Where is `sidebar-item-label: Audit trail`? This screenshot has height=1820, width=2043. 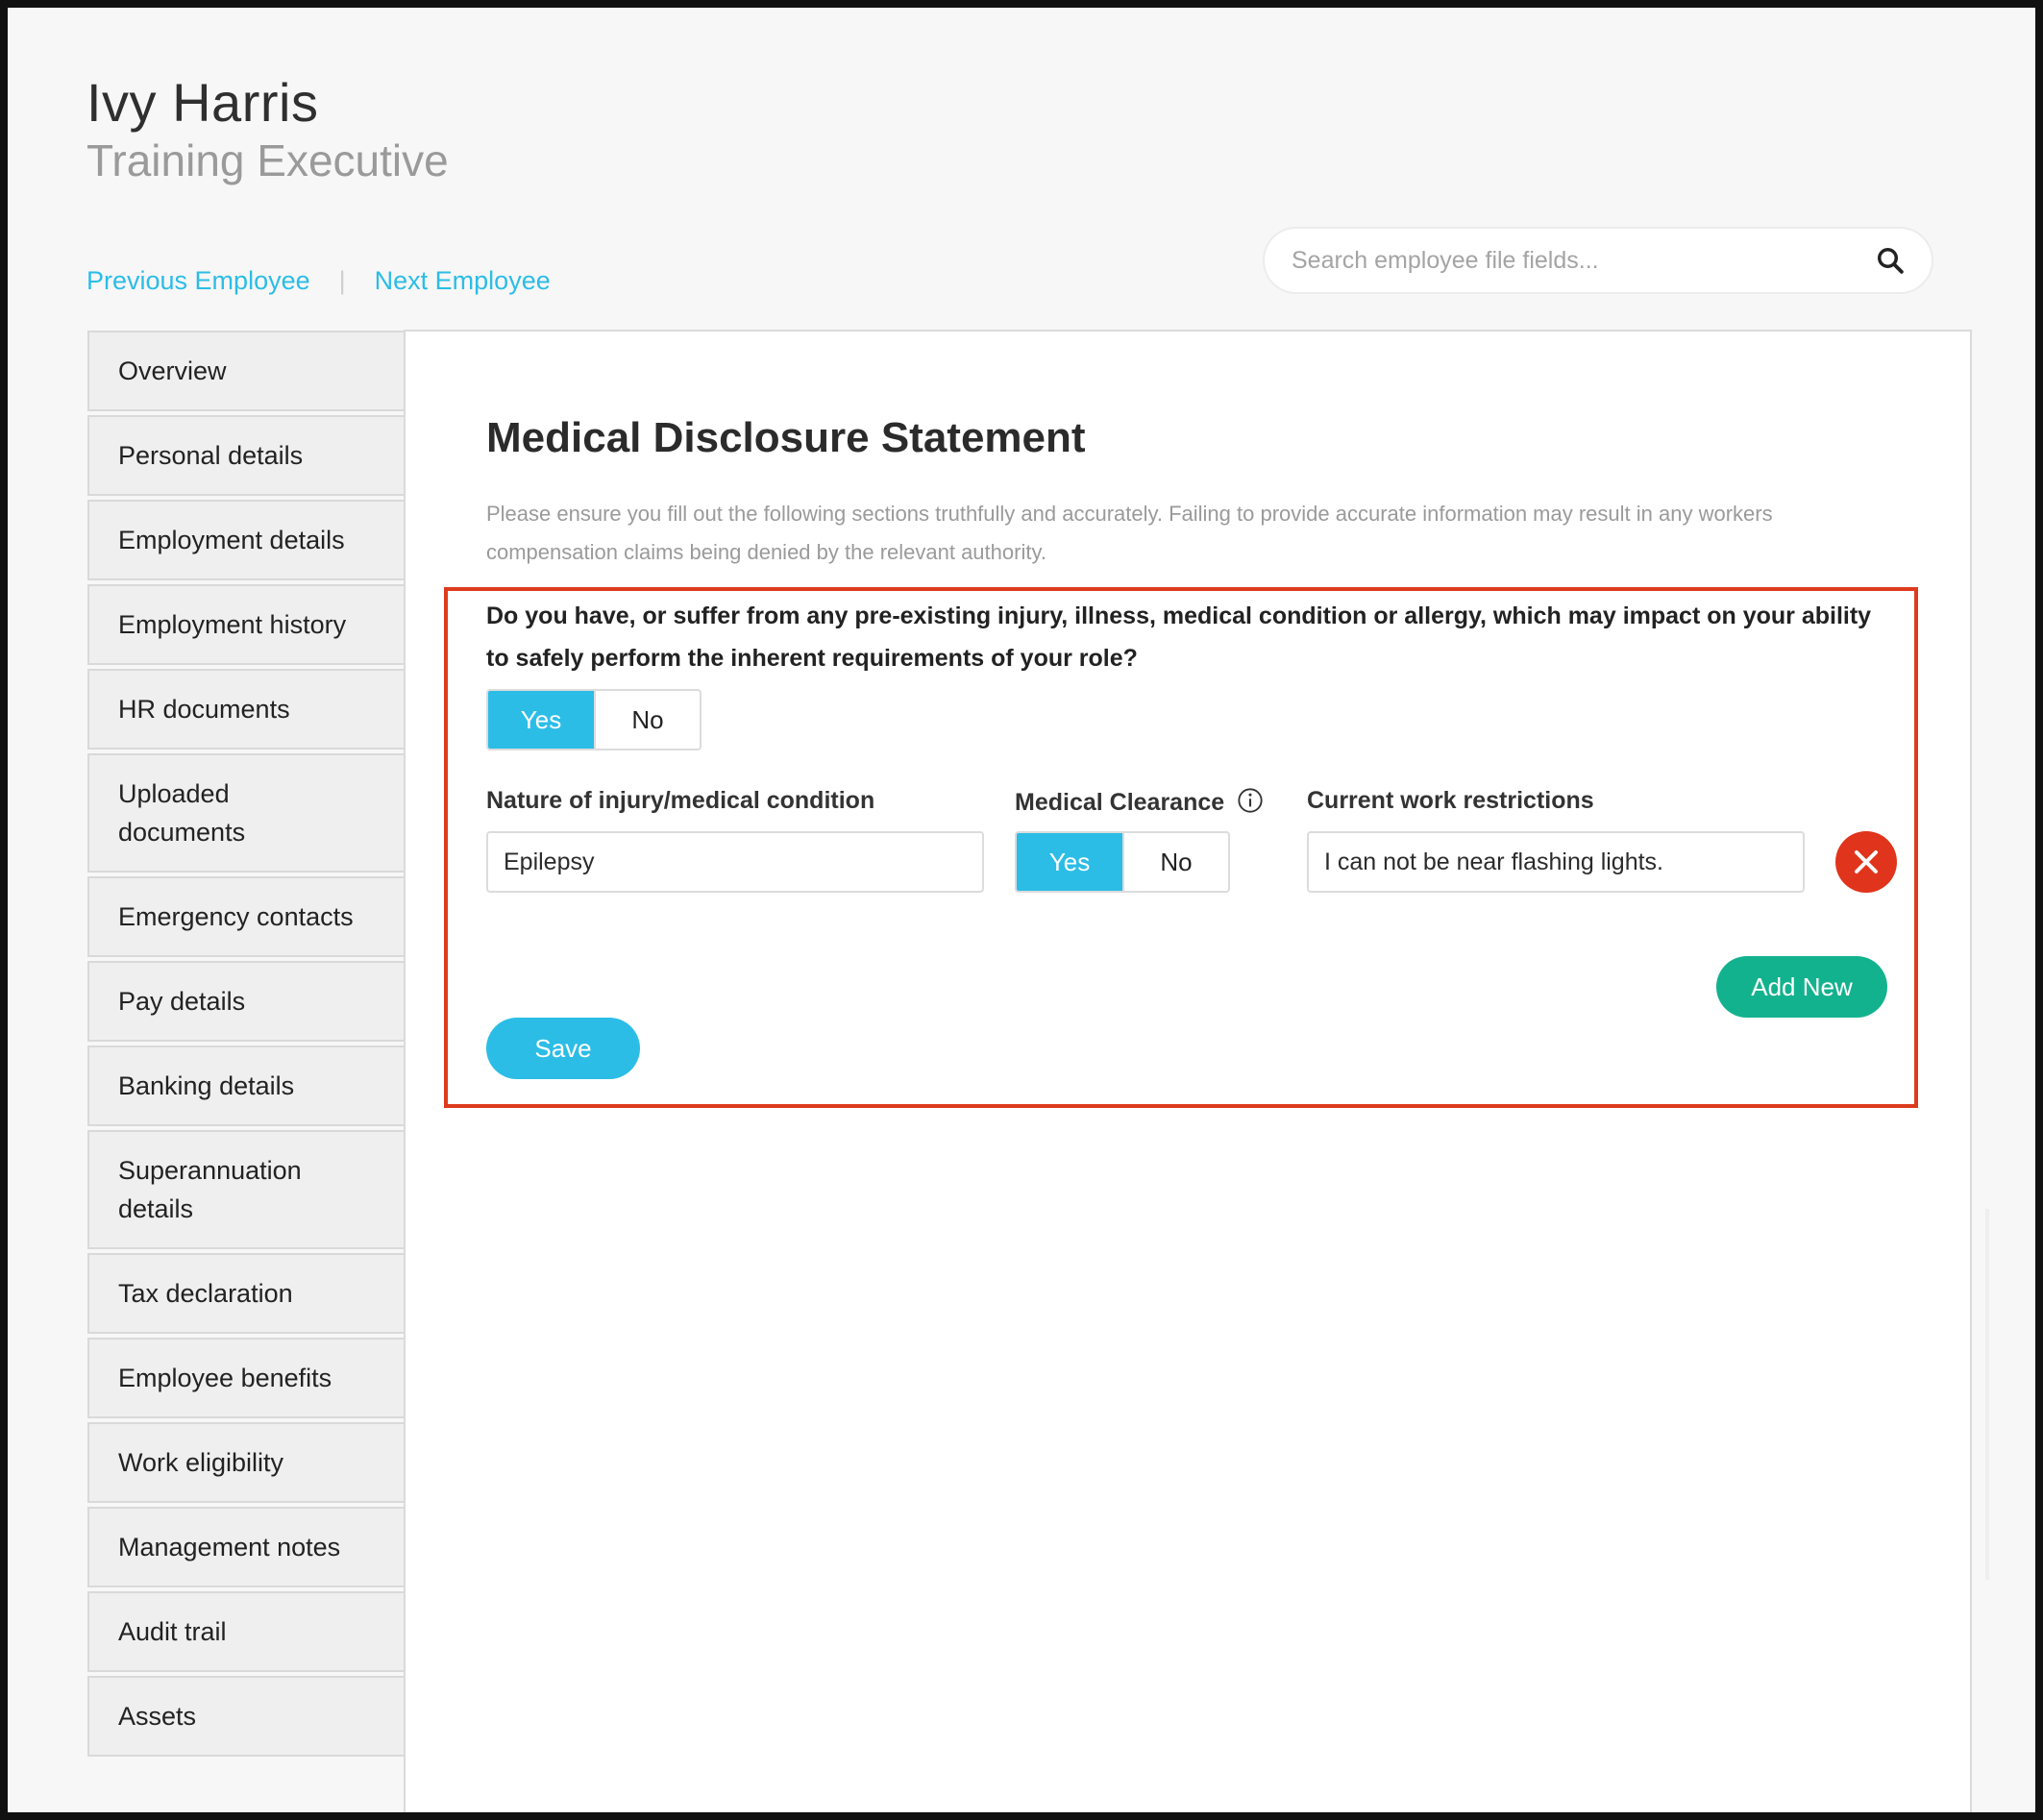 sidebar-item-label: Audit trail is located at coordinates (172, 1632).